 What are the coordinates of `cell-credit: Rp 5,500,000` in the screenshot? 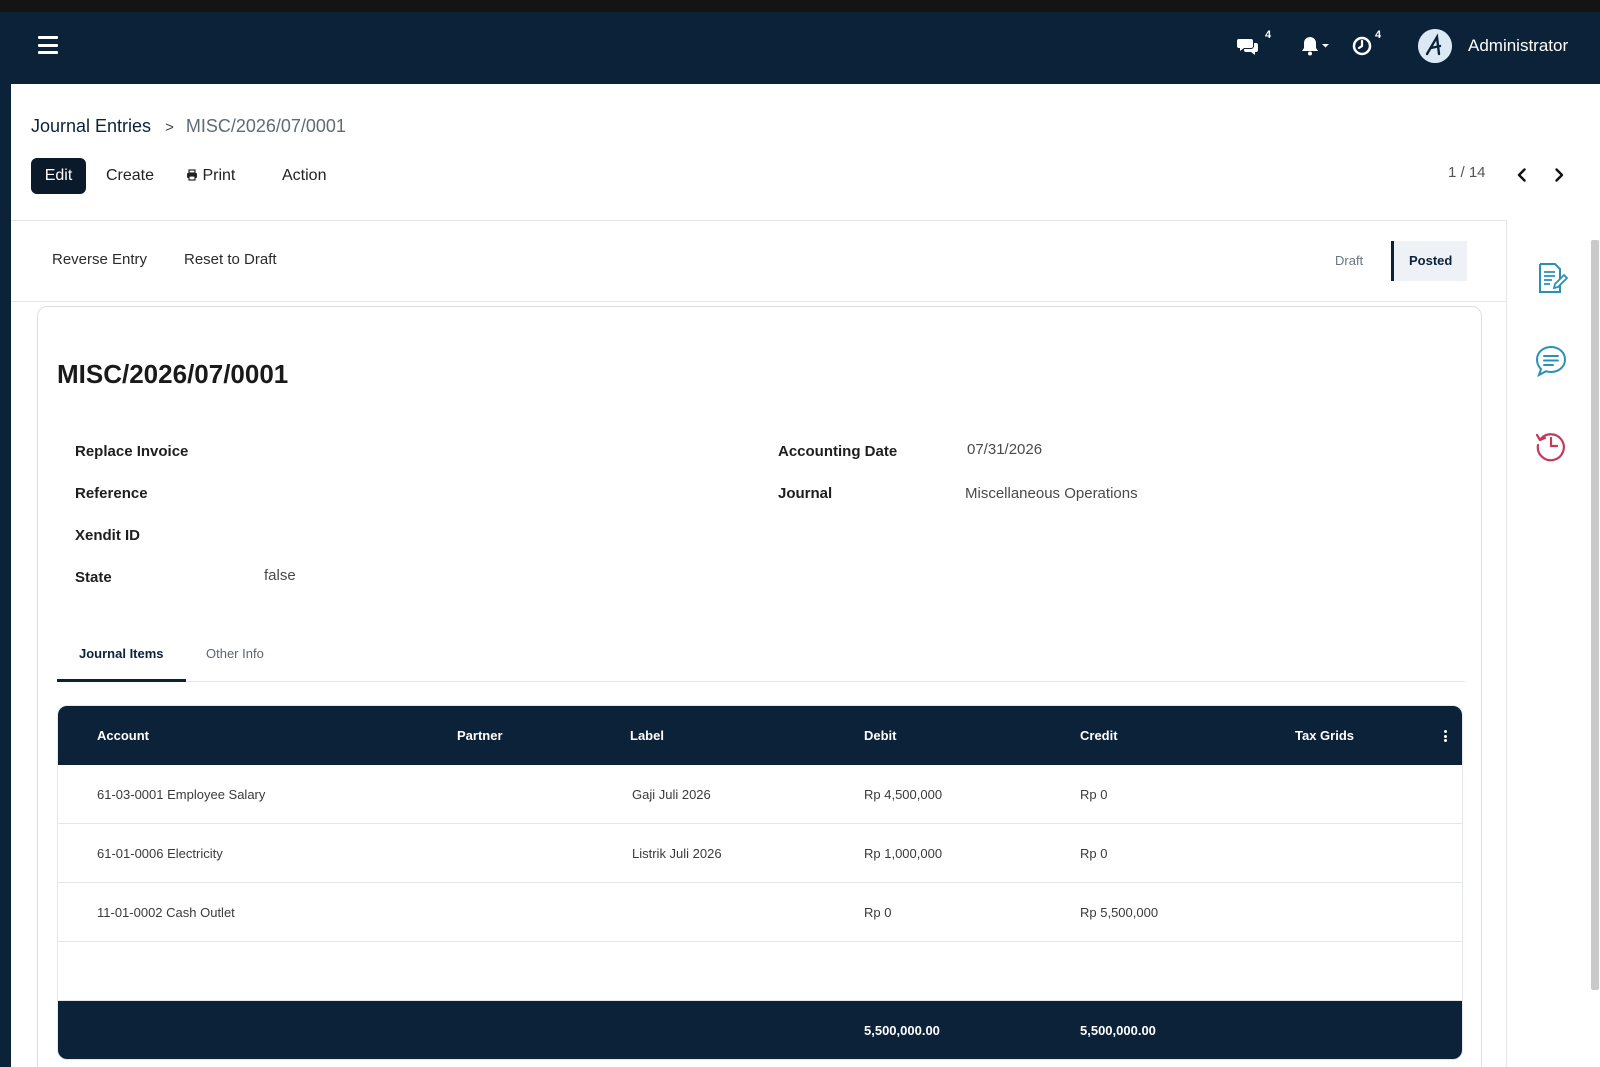 It's located at (1119, 912).